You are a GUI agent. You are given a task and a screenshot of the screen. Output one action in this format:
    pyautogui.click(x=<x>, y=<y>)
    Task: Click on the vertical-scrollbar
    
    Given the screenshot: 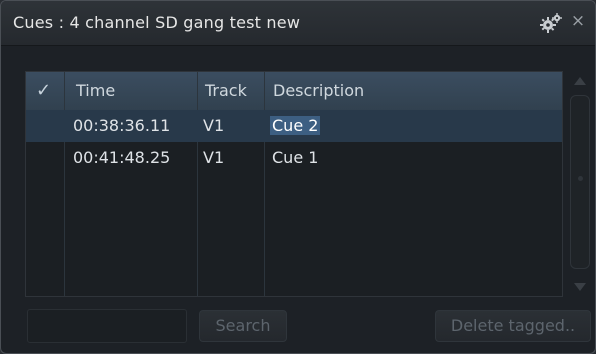 What is the action you would take?
    pyautogui.click(x=580, y=185)
    